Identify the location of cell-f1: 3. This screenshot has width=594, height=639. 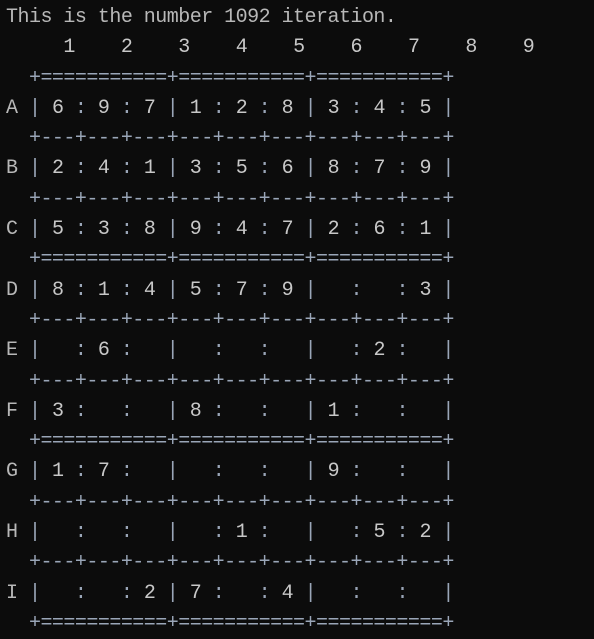
(57, 411).